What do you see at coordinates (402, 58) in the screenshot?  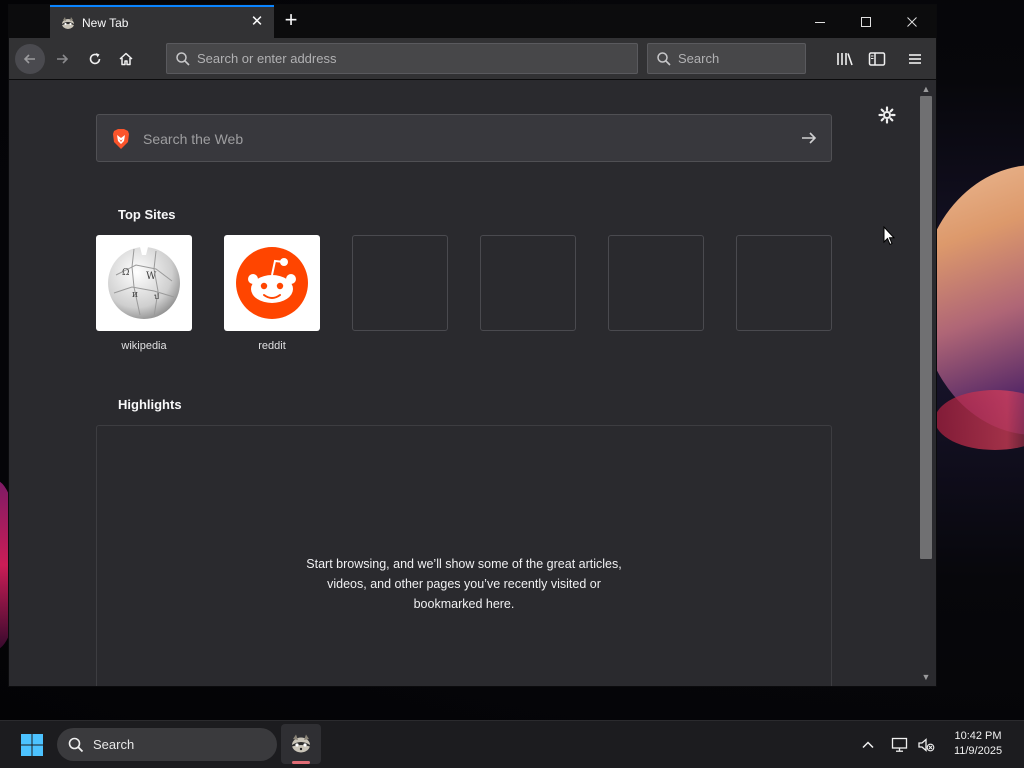 I see `address-bar: Search or enter address` at bounding box center [402, 58].